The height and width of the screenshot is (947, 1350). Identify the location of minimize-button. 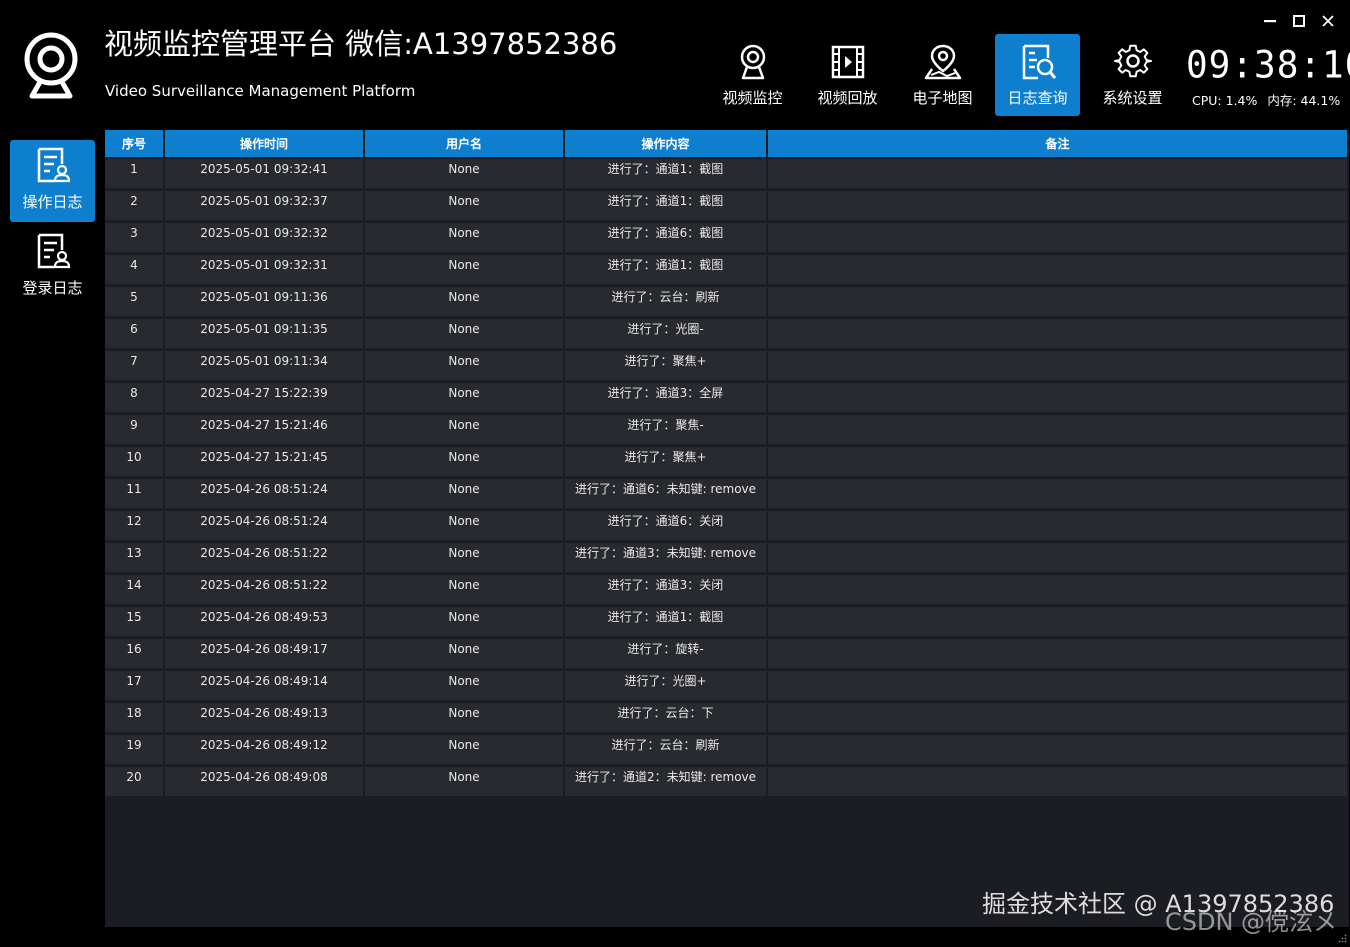
(1269, 21).